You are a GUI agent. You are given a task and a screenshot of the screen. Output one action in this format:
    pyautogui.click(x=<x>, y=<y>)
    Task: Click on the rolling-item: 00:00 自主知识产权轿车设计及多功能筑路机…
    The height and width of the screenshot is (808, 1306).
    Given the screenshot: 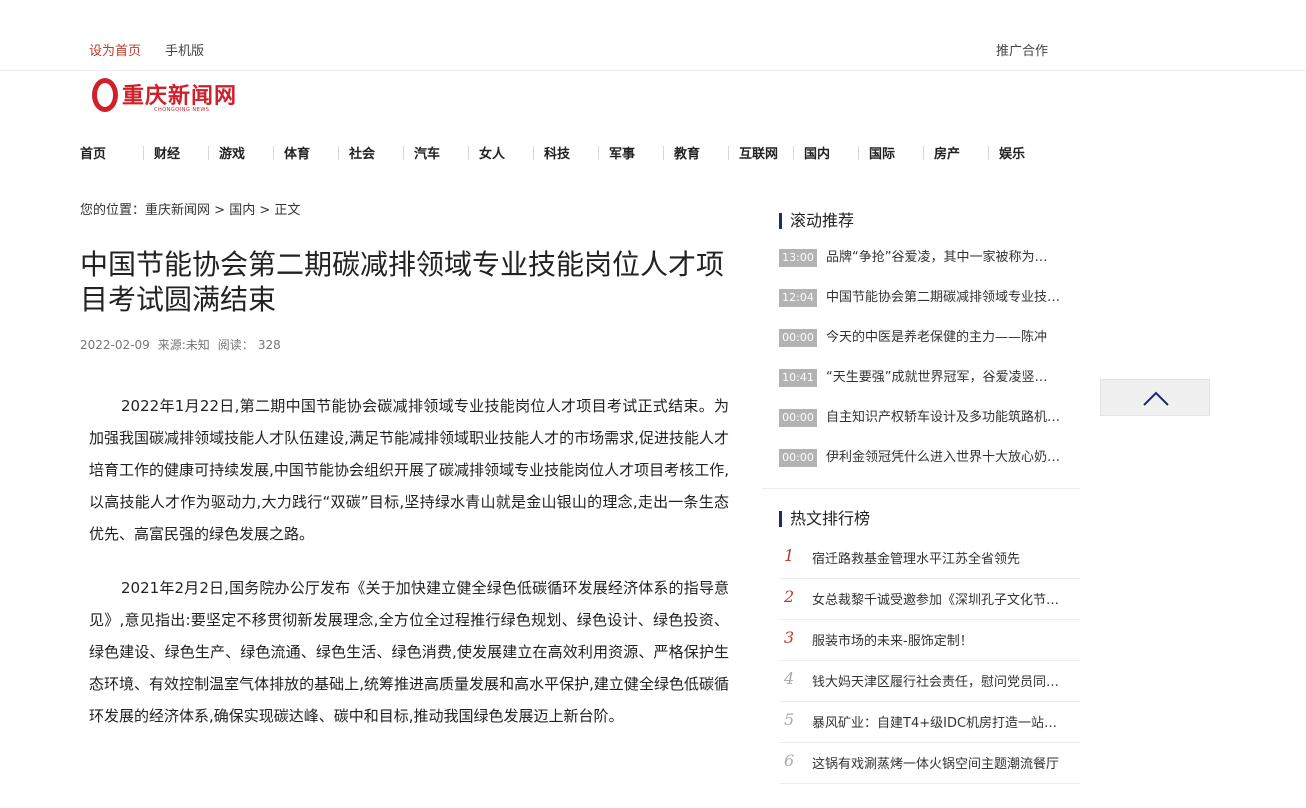 What is the action you would take?
    pyautogui.click(x=929, y=428)
    